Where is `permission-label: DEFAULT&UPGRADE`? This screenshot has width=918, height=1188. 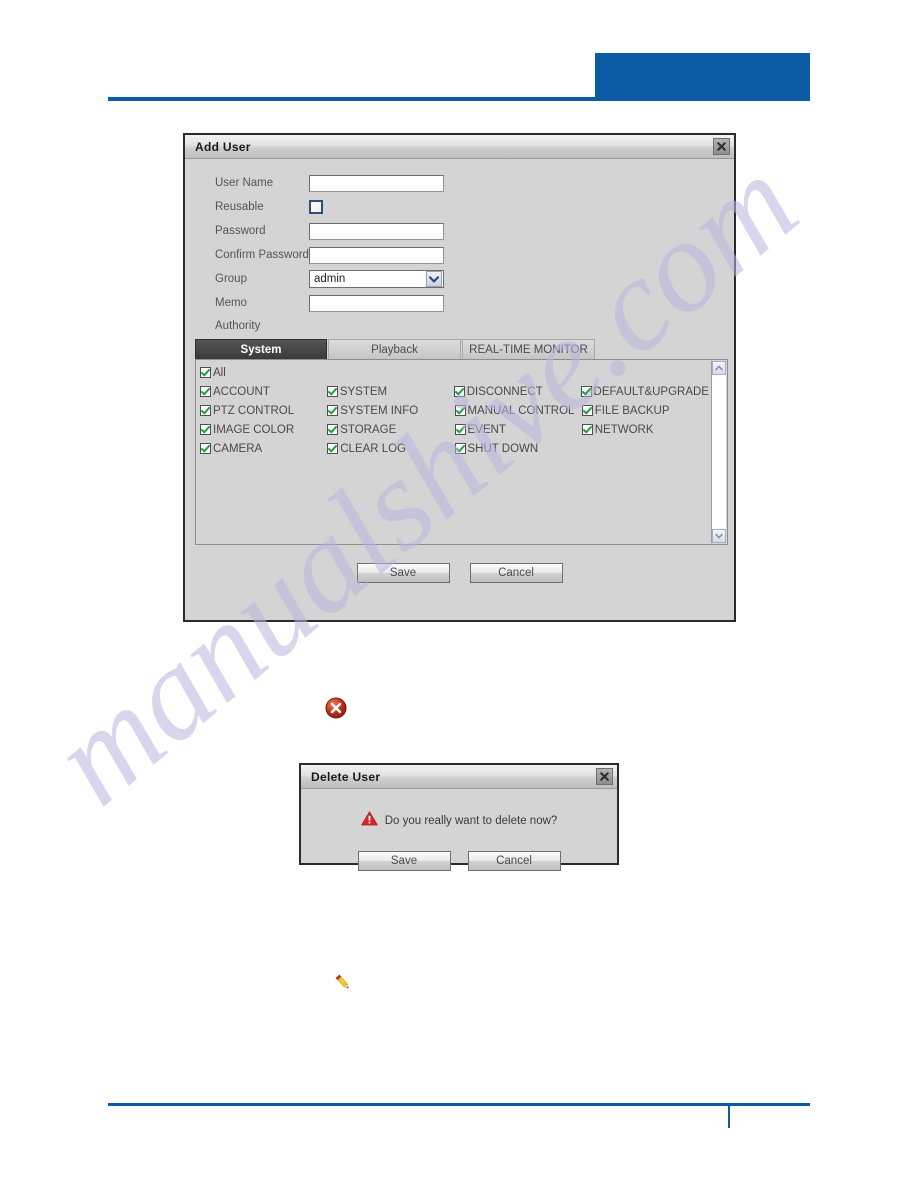
permission-label: DEFAULT&UPGRADE is located at coordinates (651, 391).